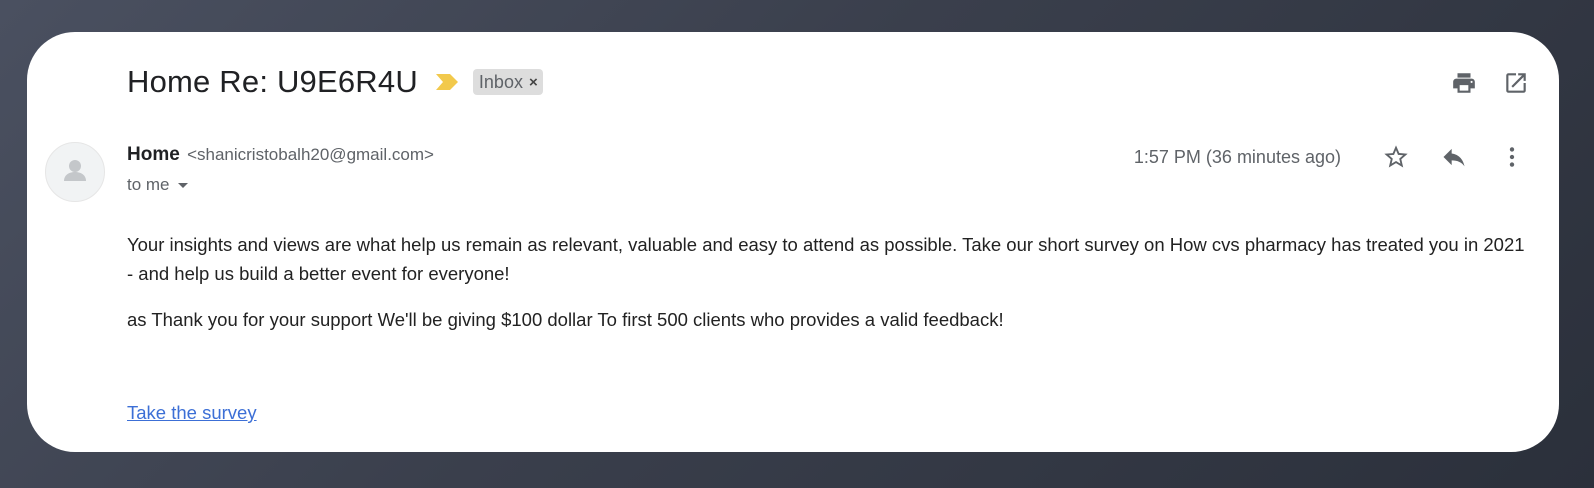  I want to click on print-icon, so click(1464, 83).